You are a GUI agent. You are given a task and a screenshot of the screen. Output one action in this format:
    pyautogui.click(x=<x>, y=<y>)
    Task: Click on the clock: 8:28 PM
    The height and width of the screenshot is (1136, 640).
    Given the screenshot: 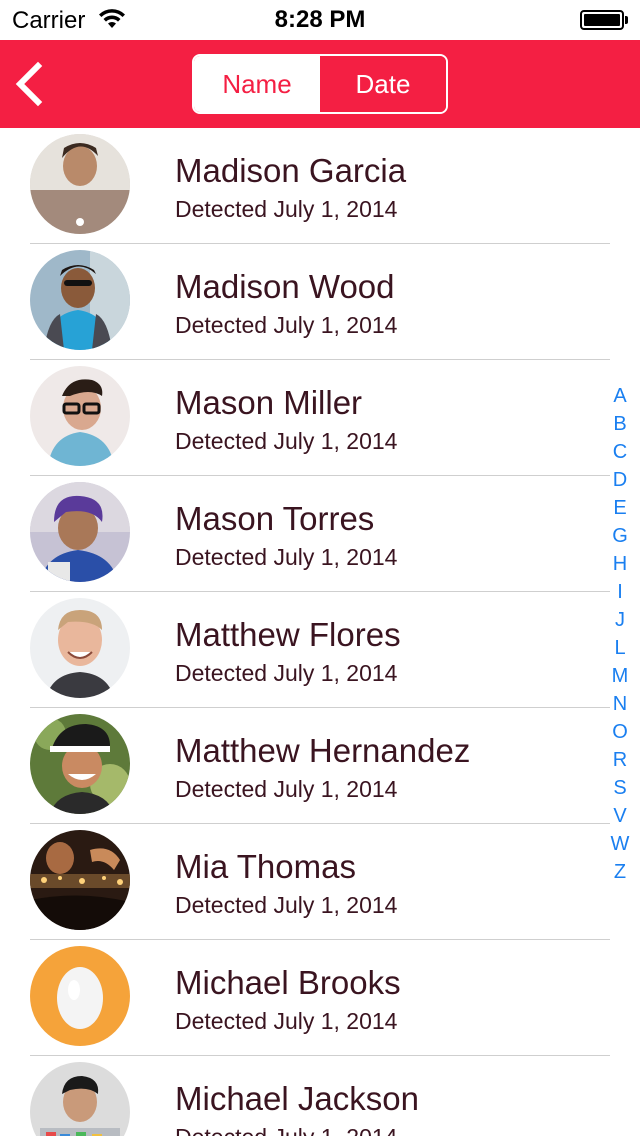 What is the action you would take?
    pyautogui.click(x=320, y=19)
    